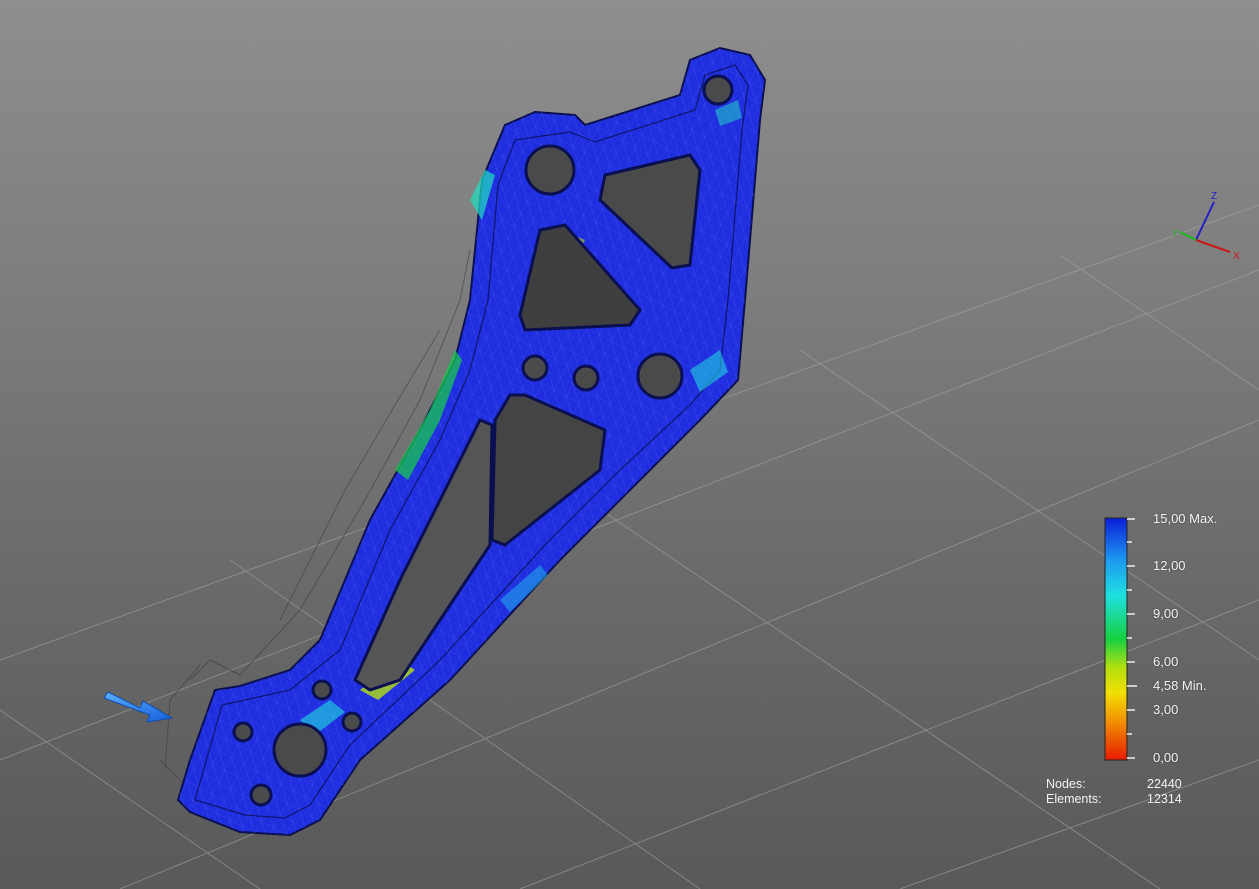  I want to click on legend-tick-6: 6,00, so click(1166, 661).